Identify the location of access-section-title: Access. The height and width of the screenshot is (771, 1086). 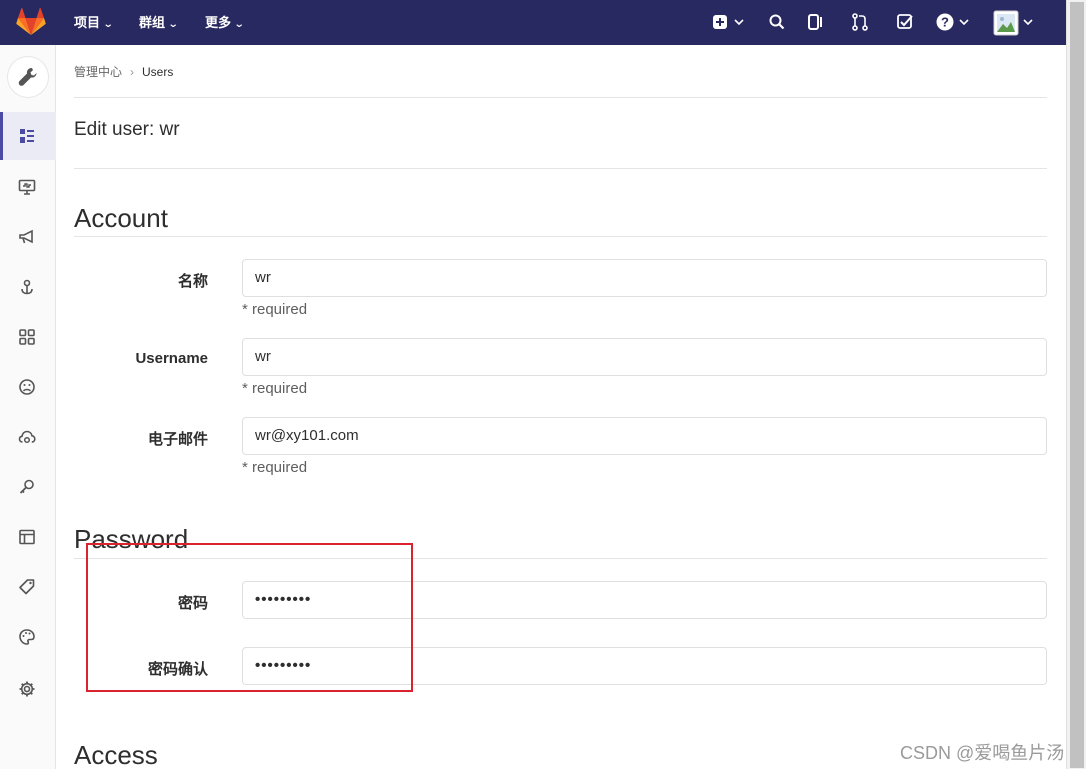
(116, 755).